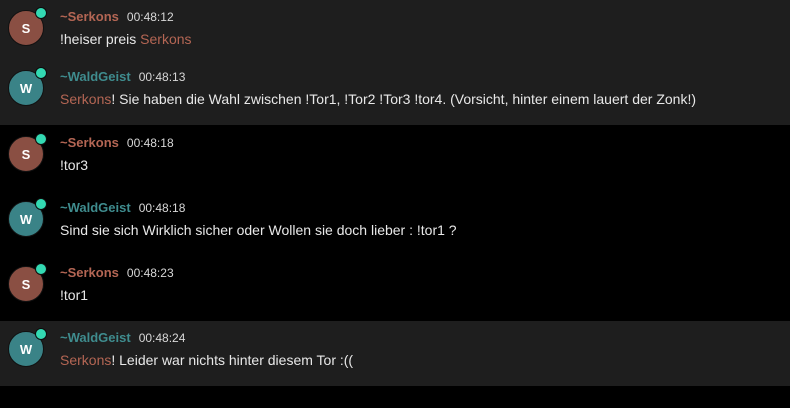 Image resolution: width=790 pixels, height=408 pixels. I want to click on message-header: ~Serkons 00:48:12, so click(117, 17).